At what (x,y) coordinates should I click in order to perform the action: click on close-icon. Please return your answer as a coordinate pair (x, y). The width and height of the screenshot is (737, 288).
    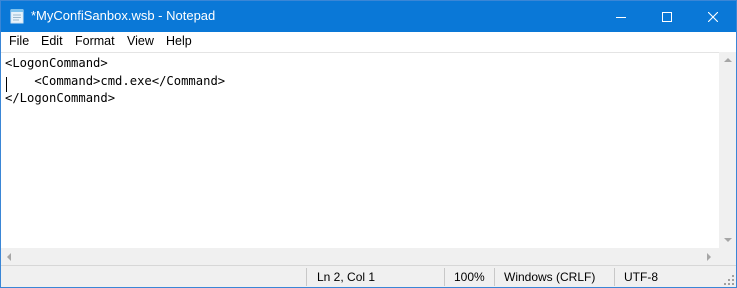
    Looking at the image, I should click on (713, 16).